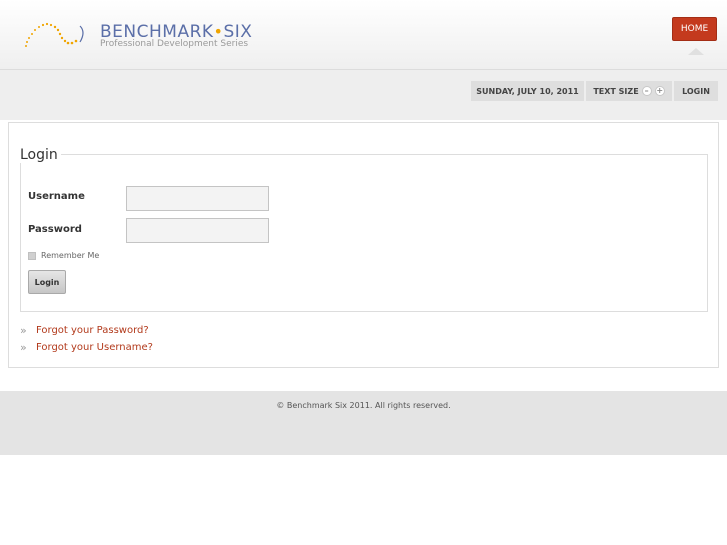  What do you see at coordinates (646, 91) in the screenshot?
I see `minus-circle-icon: –` at bounding box center [646, 91].